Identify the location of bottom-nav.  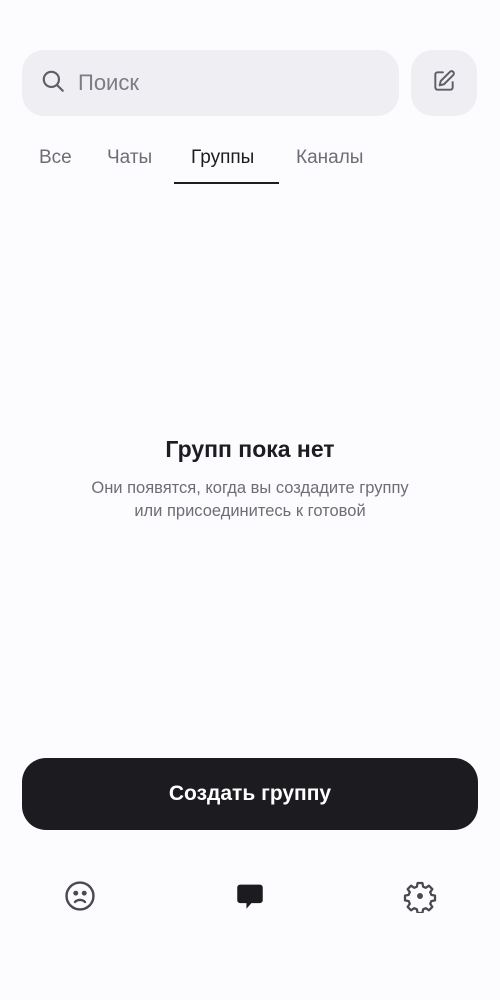
(250, 898).